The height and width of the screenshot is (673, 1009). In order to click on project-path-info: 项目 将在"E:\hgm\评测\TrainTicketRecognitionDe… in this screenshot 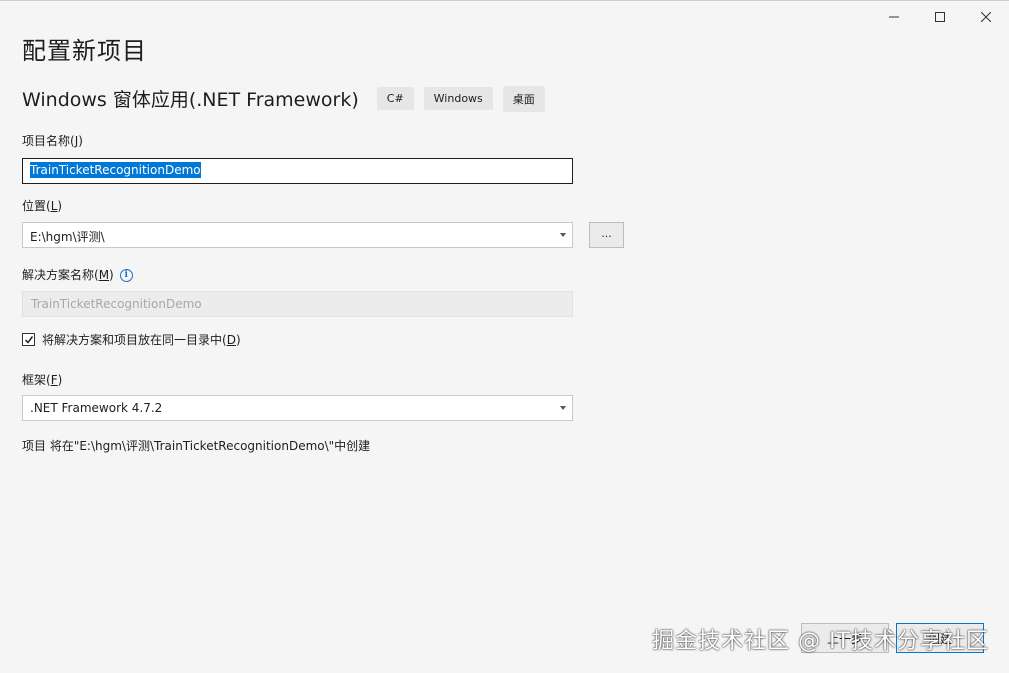, I will do `click(196, 446)`.